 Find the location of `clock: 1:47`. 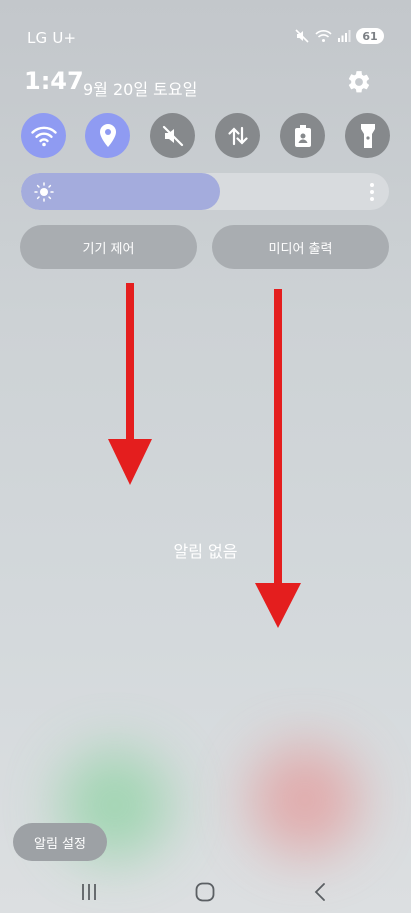

clock: 1:47 is located at coordinates (54, 81).